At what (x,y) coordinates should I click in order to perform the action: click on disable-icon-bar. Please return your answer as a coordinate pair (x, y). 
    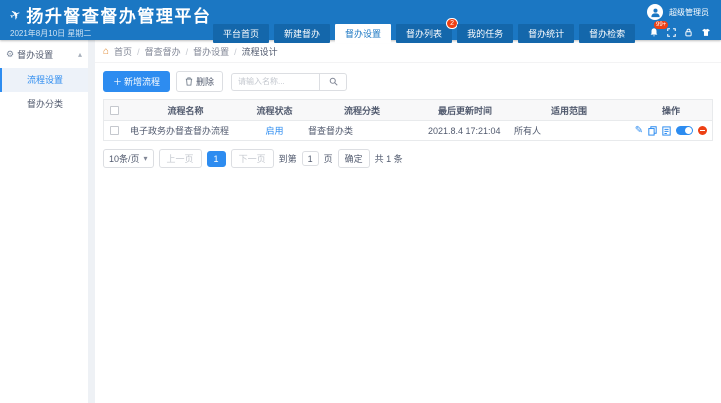
    Looking at the image, I should click on (703, 130).